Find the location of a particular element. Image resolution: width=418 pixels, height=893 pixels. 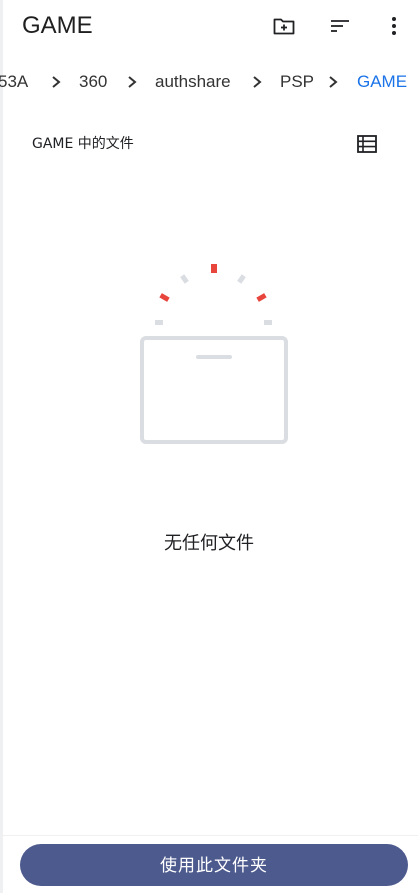

sort-icon is located at coordinates (340, 26).